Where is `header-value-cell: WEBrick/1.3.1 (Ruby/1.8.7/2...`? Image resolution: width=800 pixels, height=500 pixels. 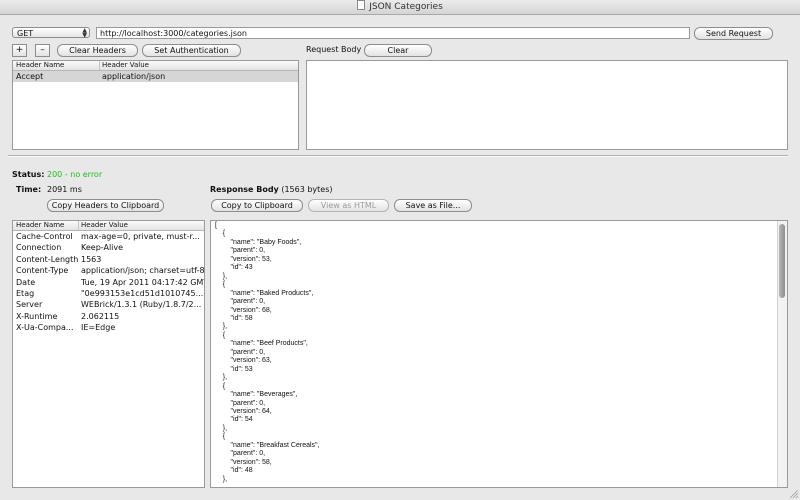
header-value-cell: WEBrick/1.3.1 (Ruby/1.8.7/2... is located at coordinates (141, 305).